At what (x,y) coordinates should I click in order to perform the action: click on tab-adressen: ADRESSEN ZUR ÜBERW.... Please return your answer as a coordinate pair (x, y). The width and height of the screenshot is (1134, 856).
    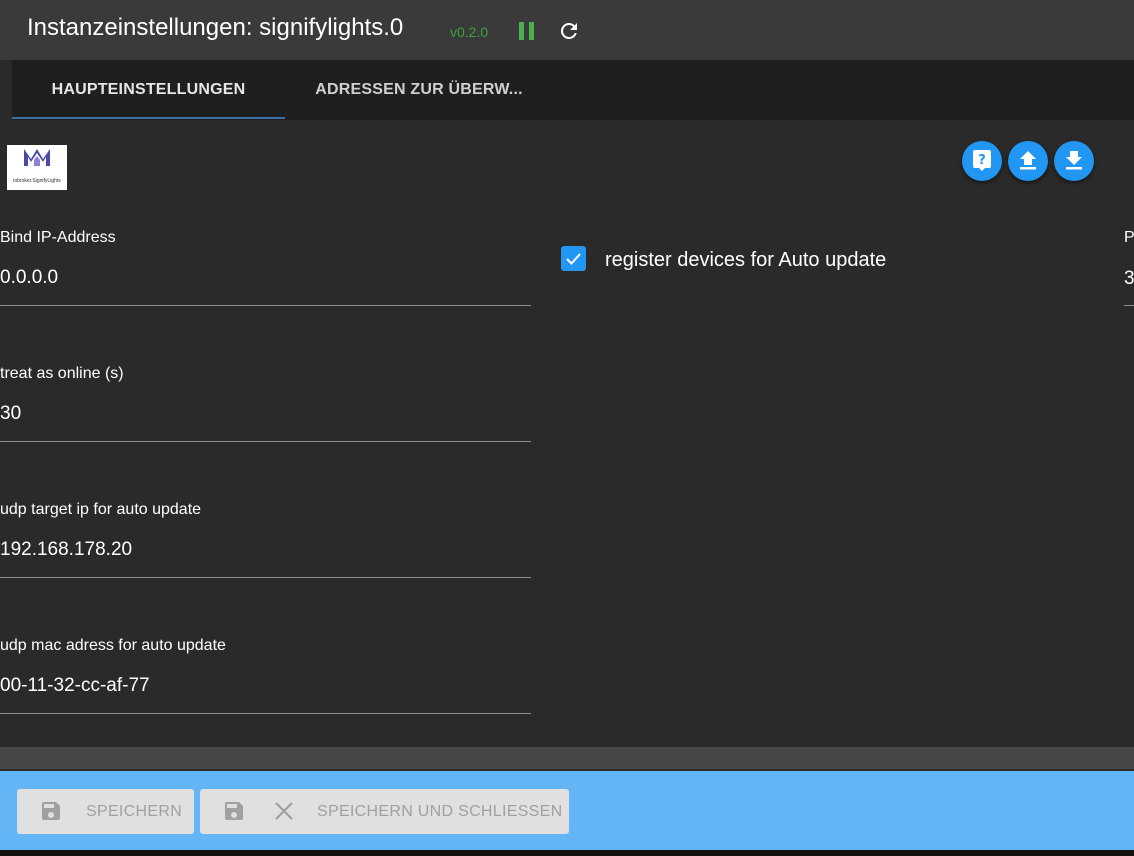
    Looking at the image, I should click on (419, 90).